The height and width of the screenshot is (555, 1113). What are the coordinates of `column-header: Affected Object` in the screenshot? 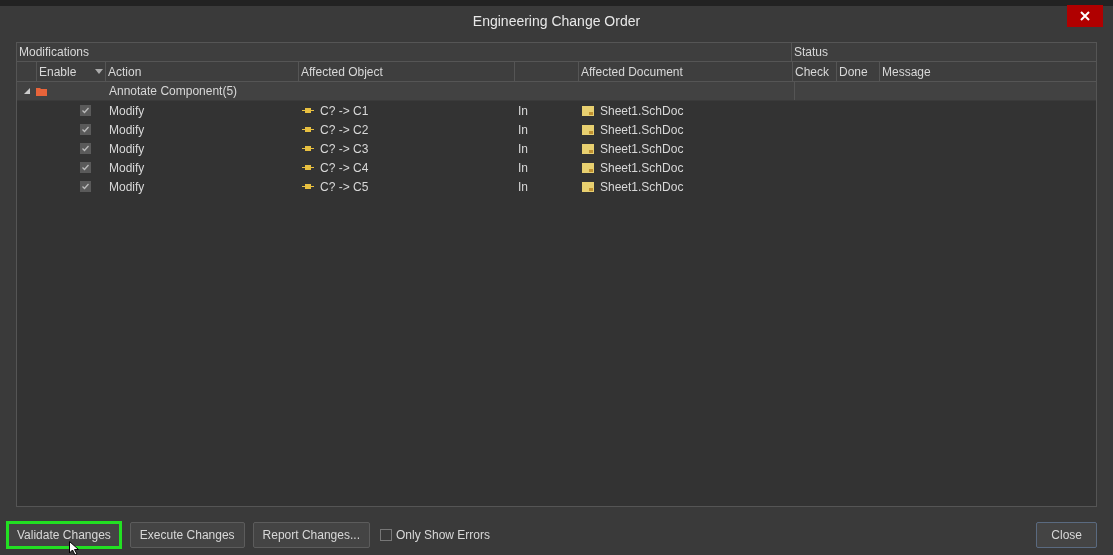 It's located at (342, 71).